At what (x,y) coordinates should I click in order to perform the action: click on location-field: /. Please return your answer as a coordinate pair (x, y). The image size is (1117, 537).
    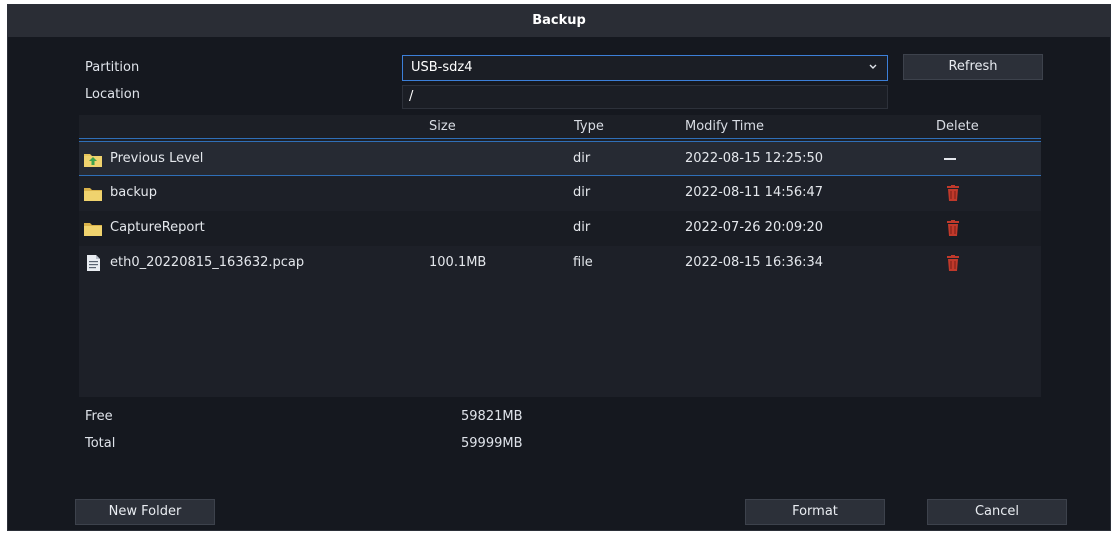
    Looking at the image, I should click on (645, 97).